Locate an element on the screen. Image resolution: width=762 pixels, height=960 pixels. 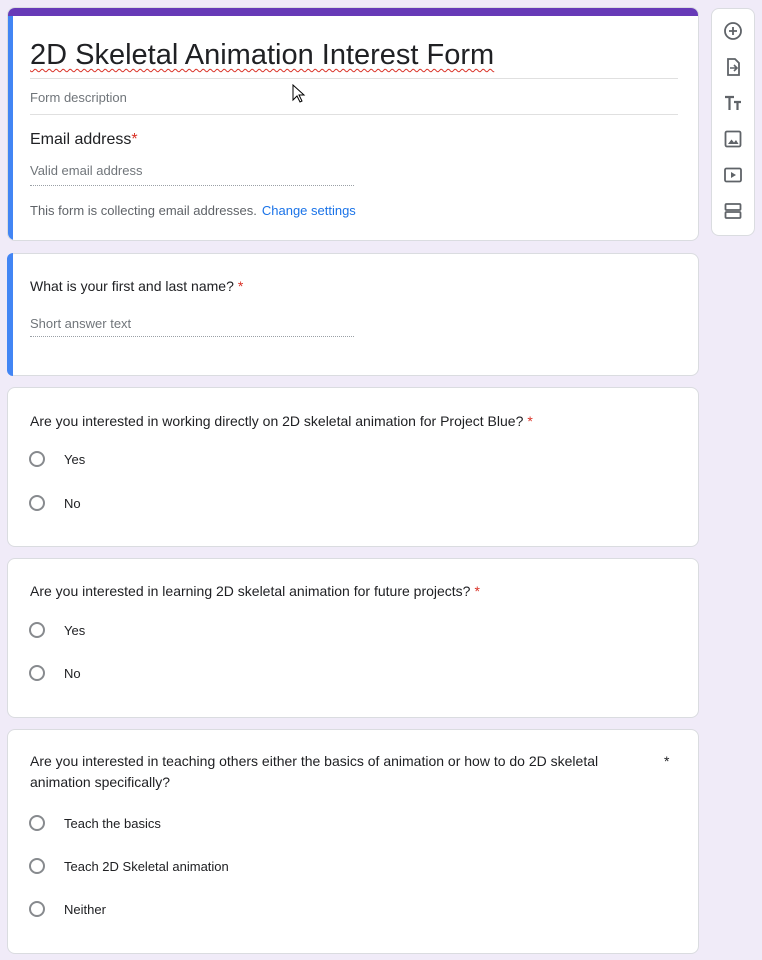
floating-toolbar is located at coordinates (733, 122).